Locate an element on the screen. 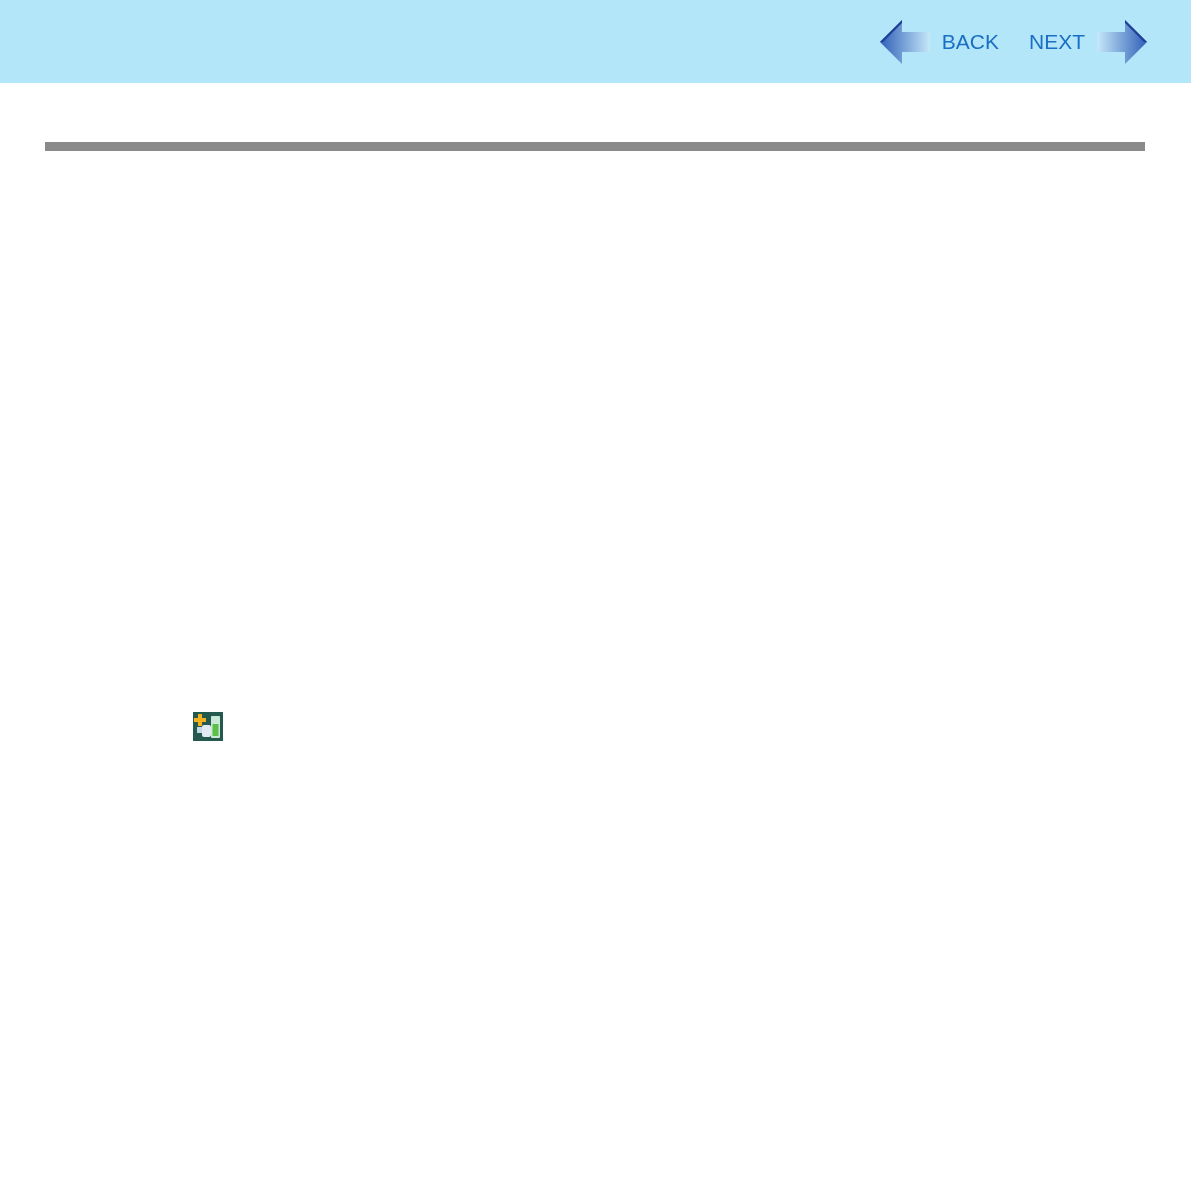  right-arrow-icon is located at coordinates (1122, 41).